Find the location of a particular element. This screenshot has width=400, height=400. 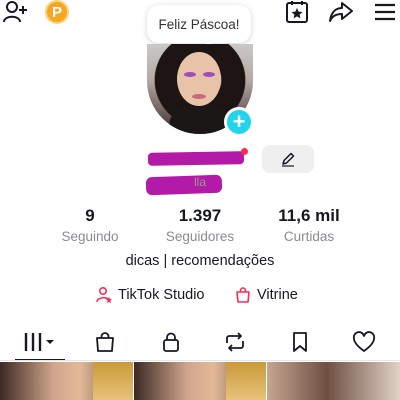

lock-icon is located at coordinates (171, 342).